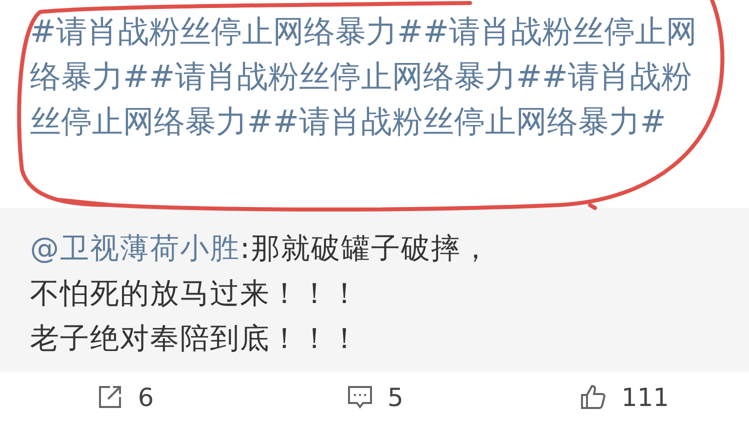  What do you see at coordinates (360, 397) in the screenshot?
I see `comment-icon` at bounding box center [360, 397].